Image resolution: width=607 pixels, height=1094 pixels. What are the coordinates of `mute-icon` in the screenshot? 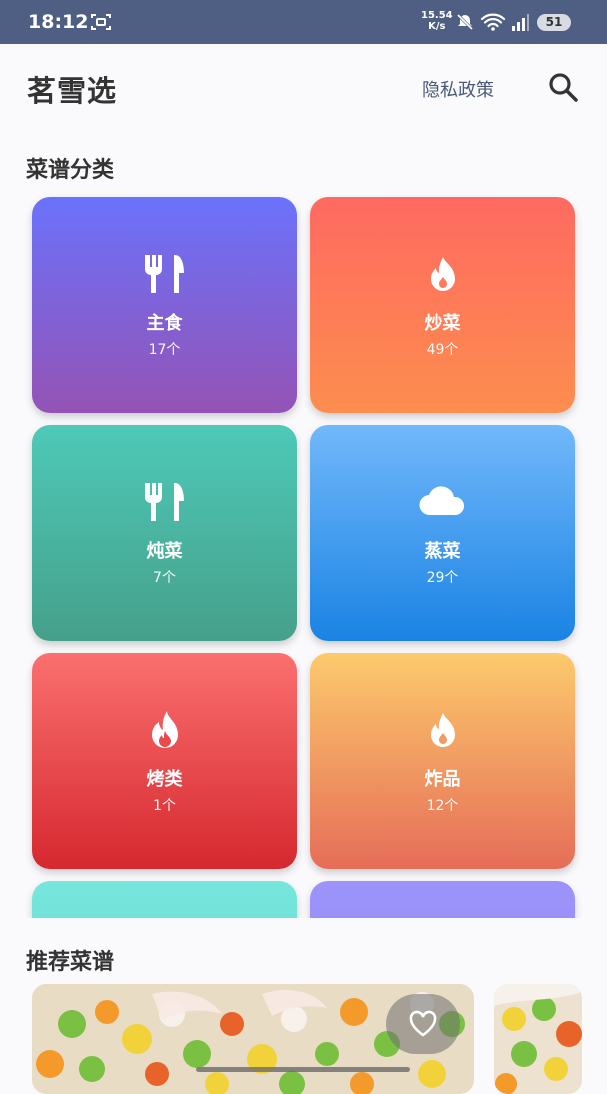 It's located at (465, 22).